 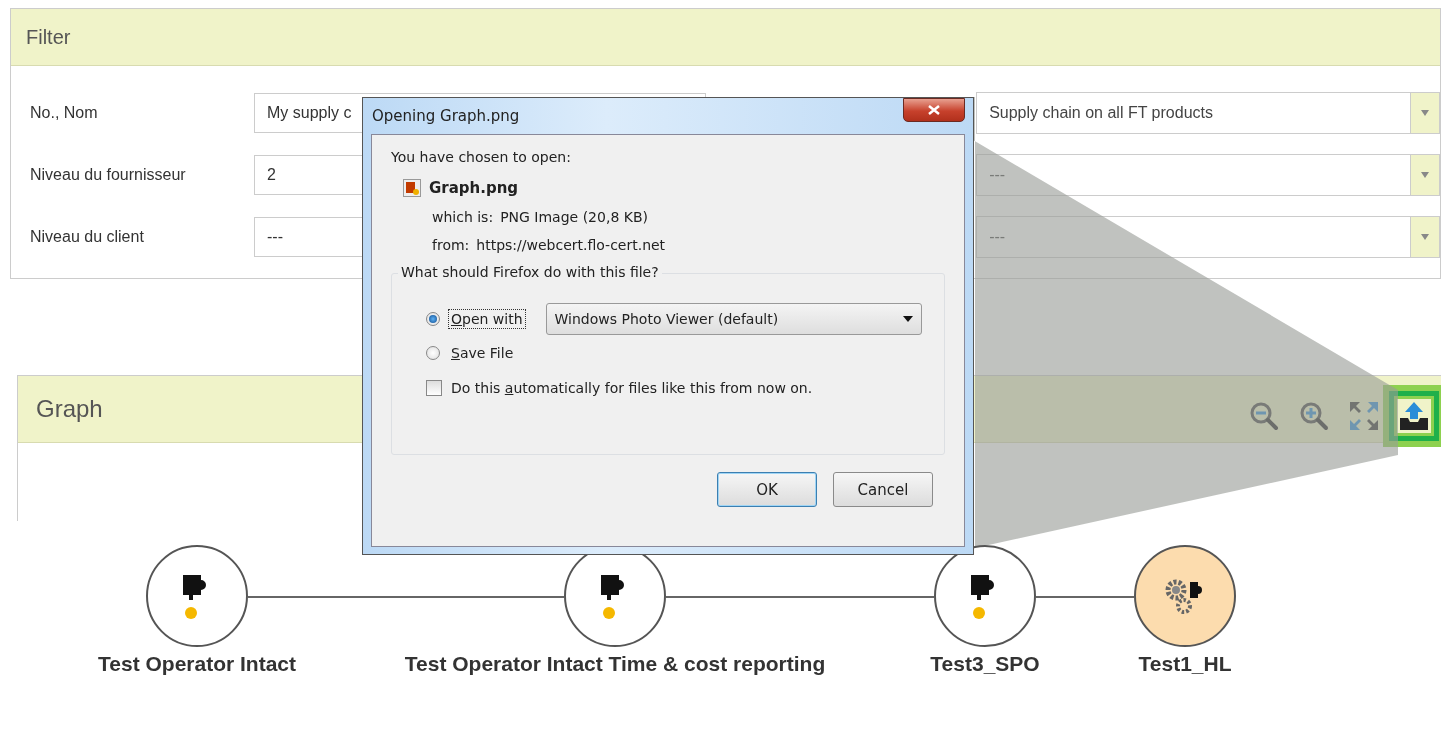 I want to click on app-dropdown: Windows Photo Viewer (default), so click(x=733, y=319).